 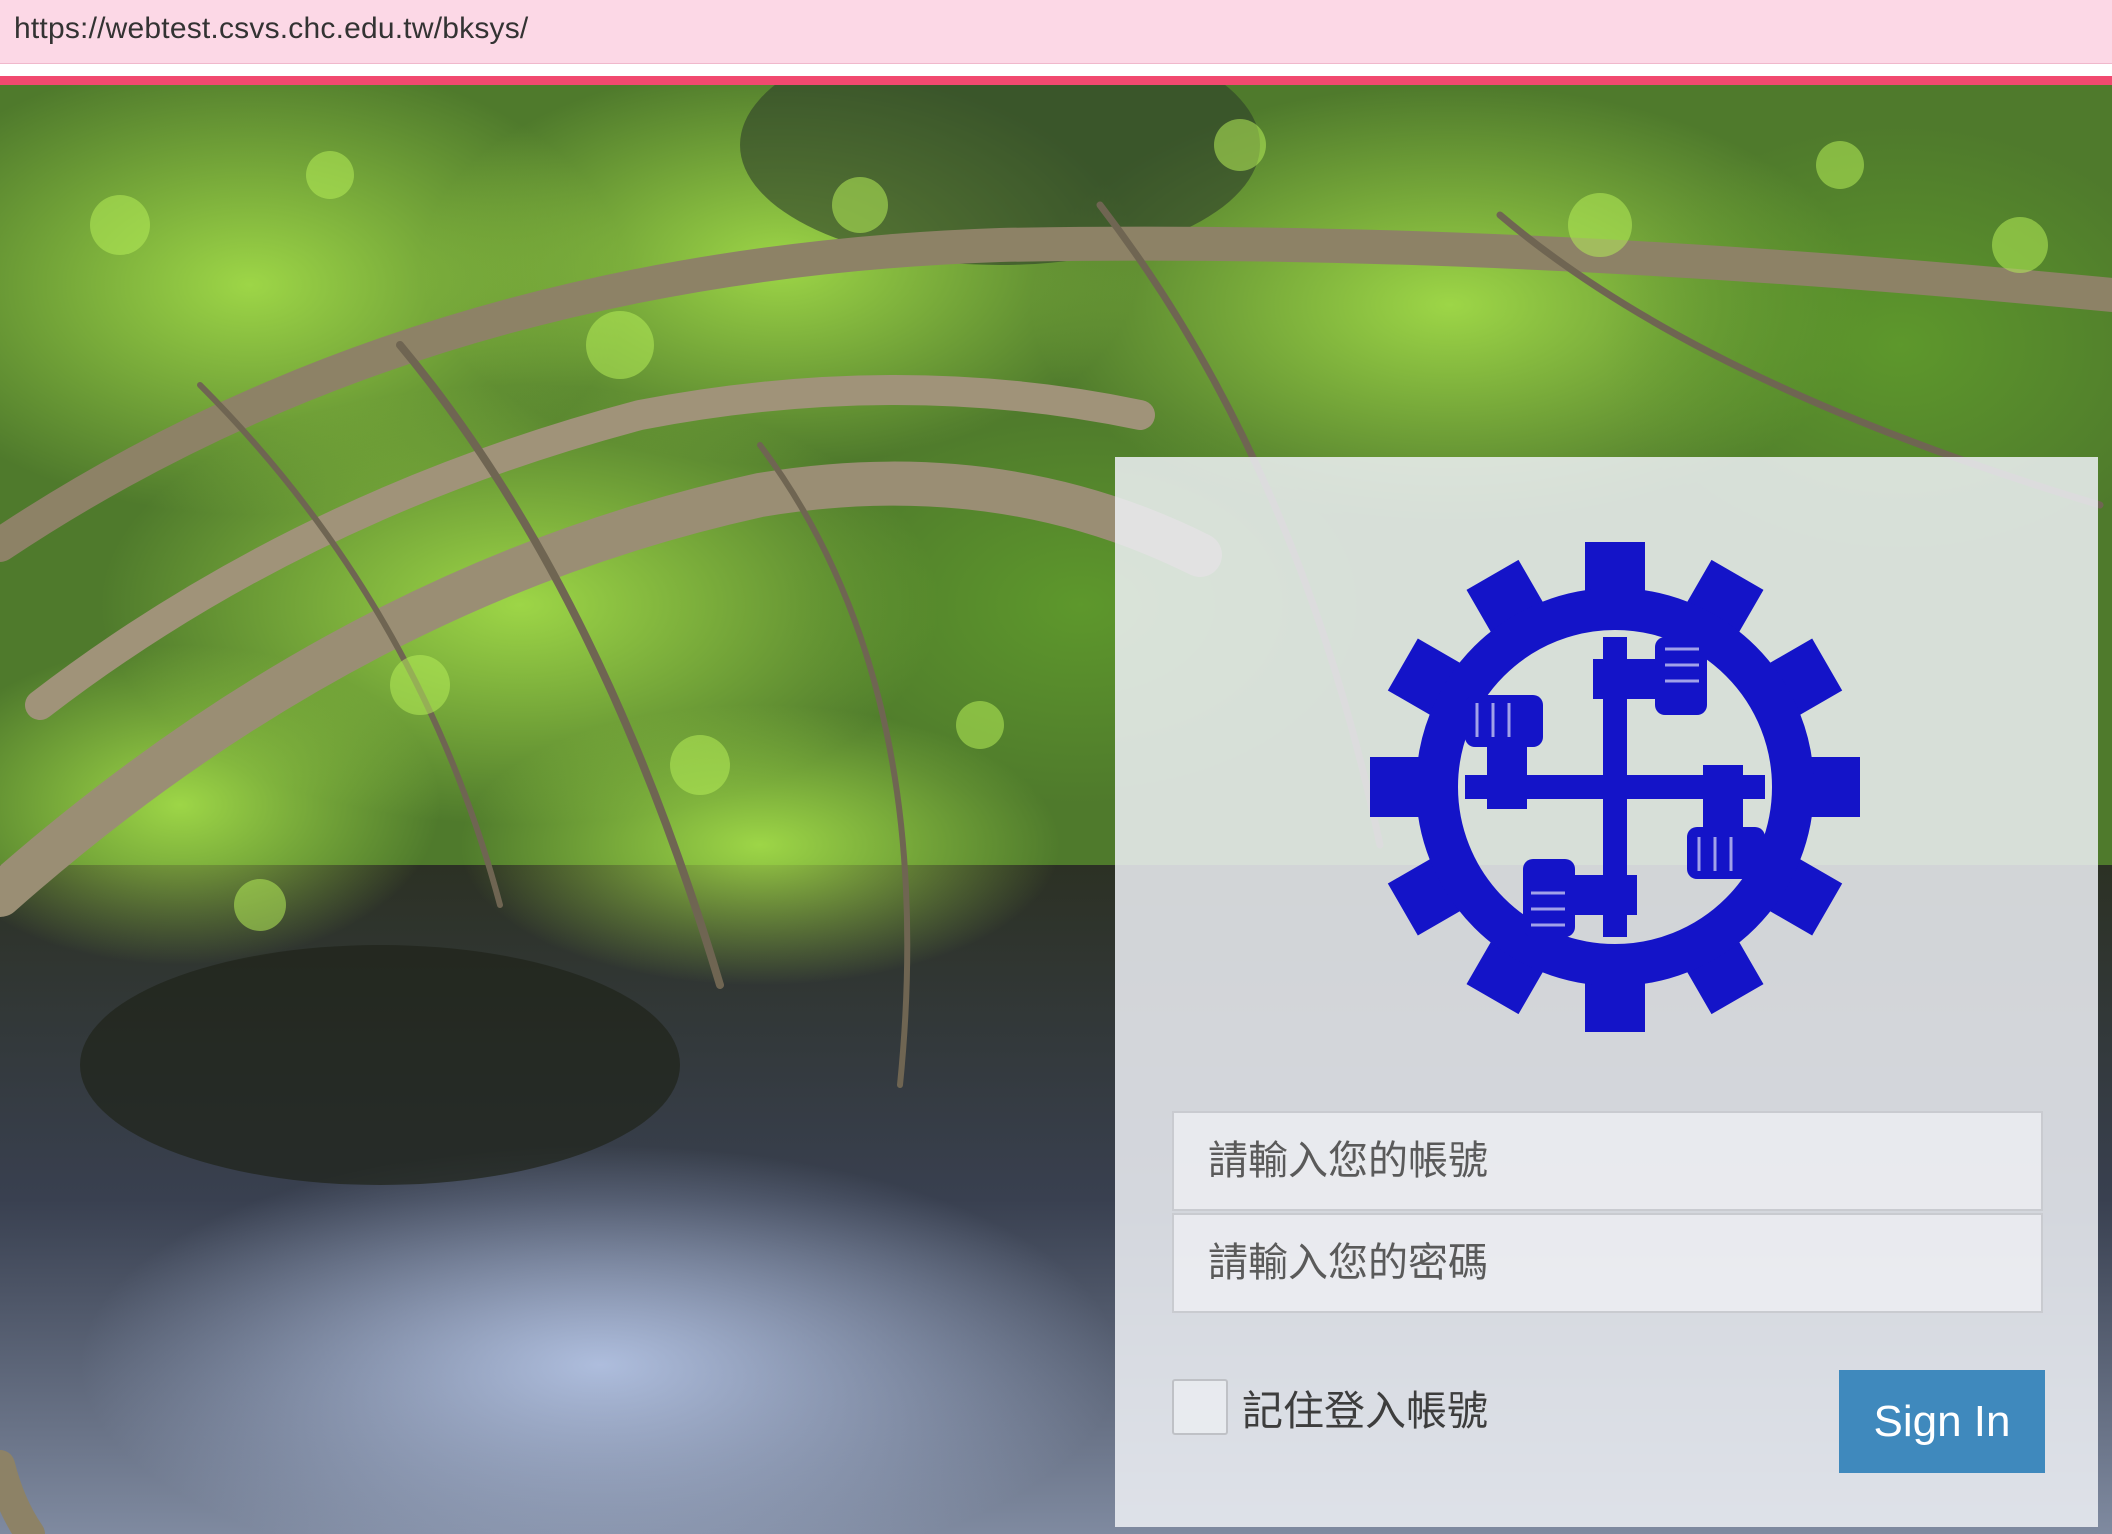 I want to click on toolbar-accent-line, so click(x=1056, y=80).